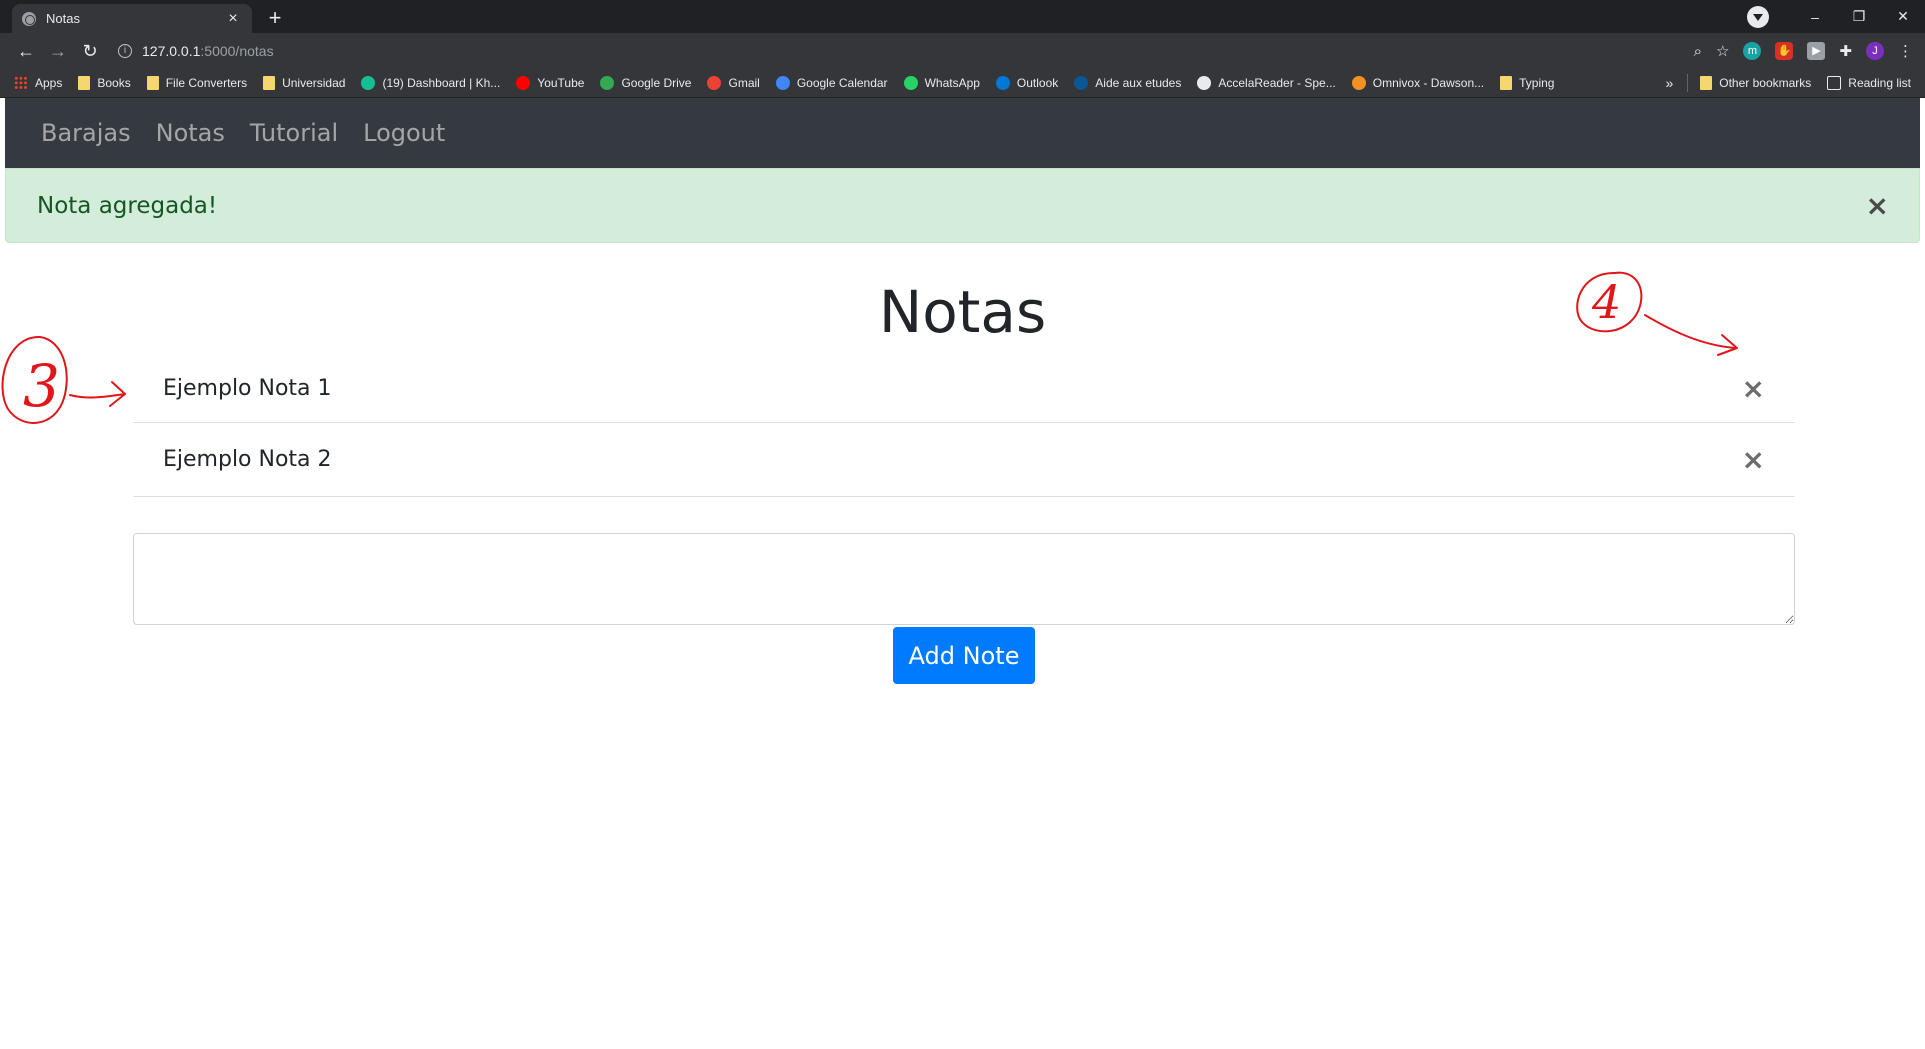 The width and height of the screenshot is (1925, 1049). What do you see at coordinates (21, 83) in the screenshot?
I see `apps-grid-icon` at bounding box center [21, 83].